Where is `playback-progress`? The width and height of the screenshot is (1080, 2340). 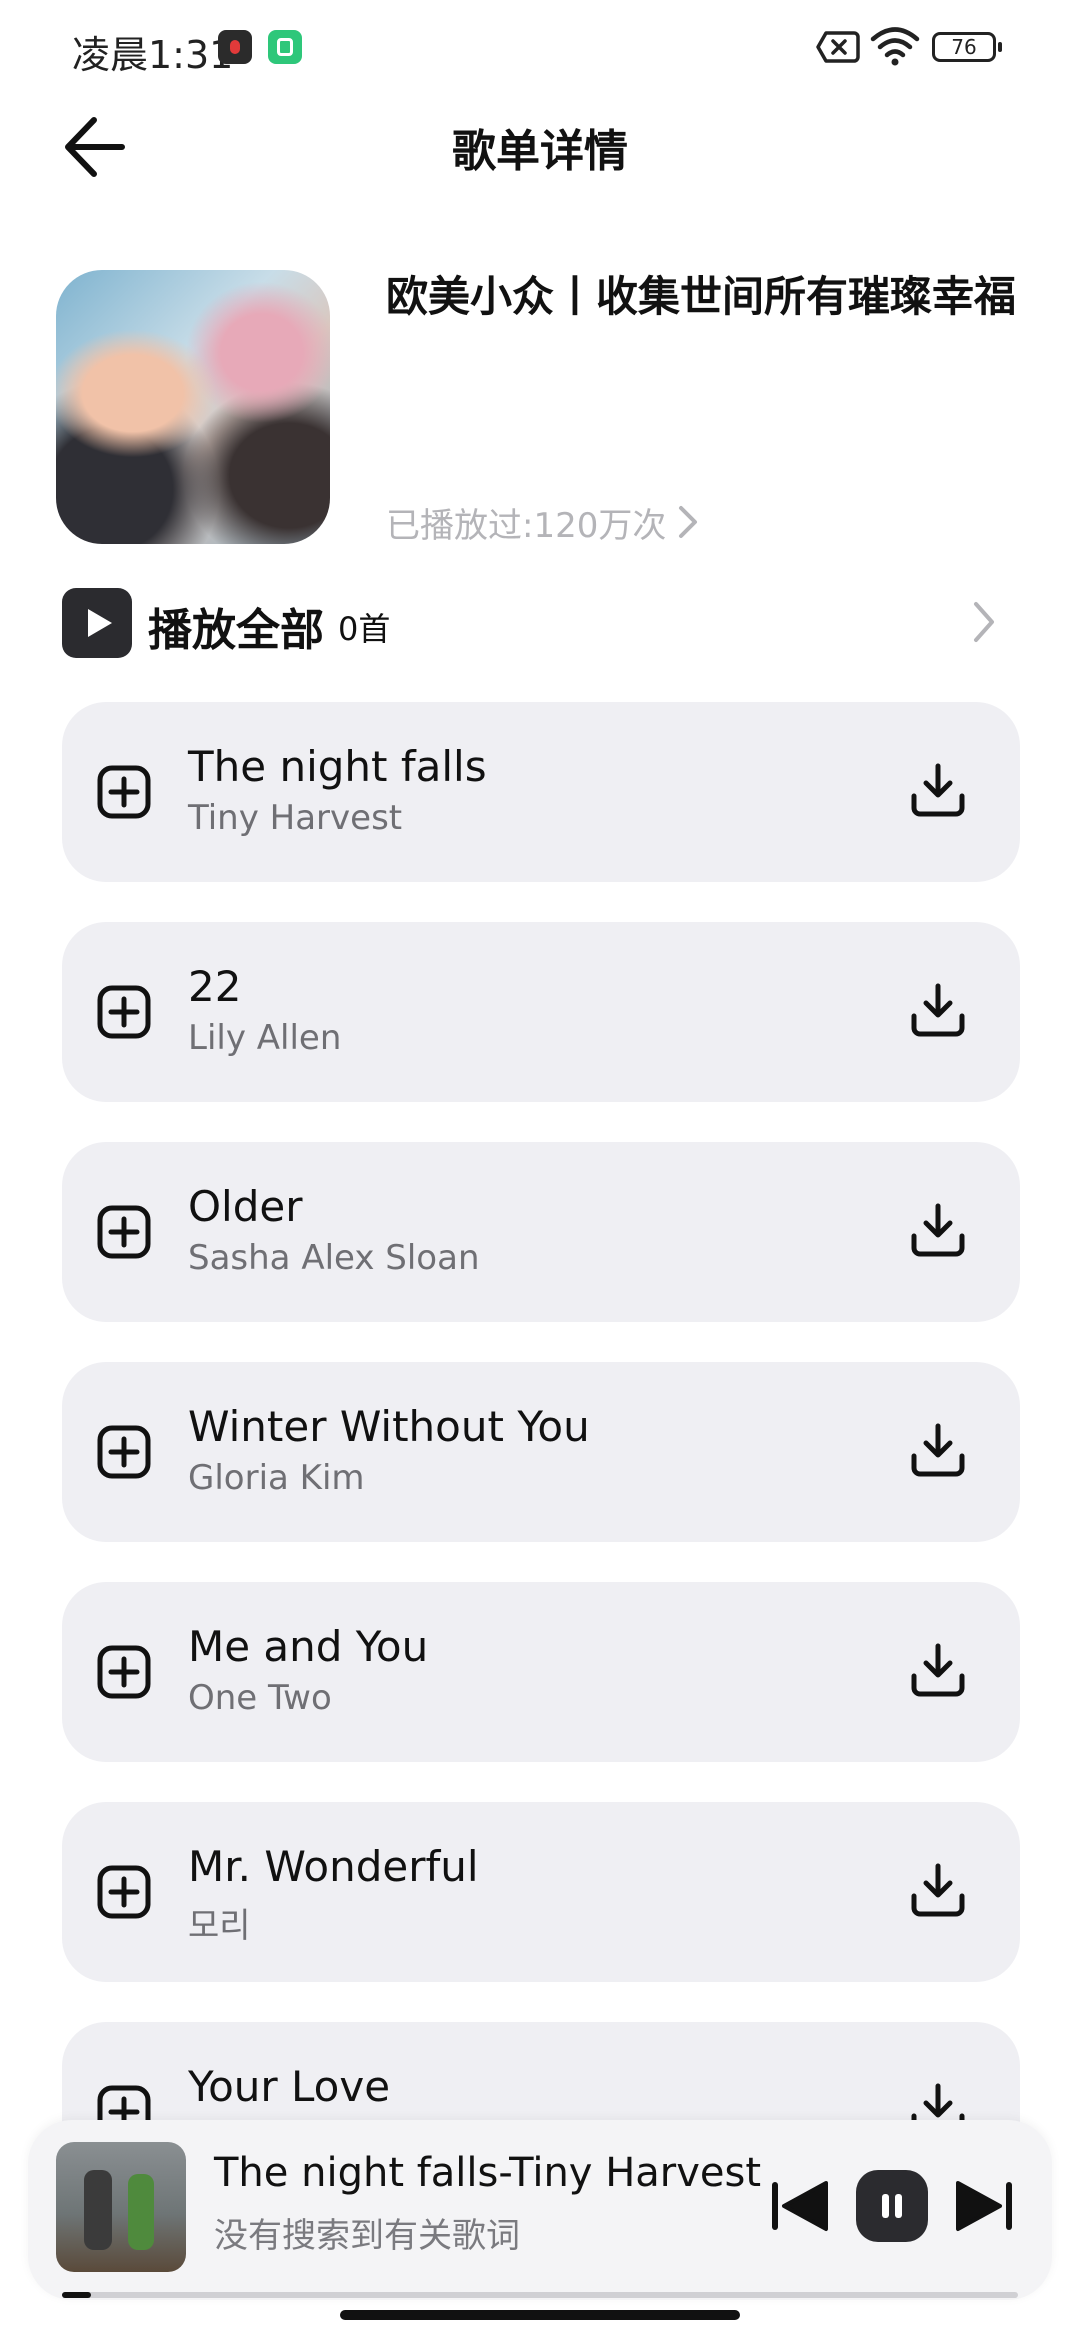
playback-progress is located at coordinates (540, 2295).